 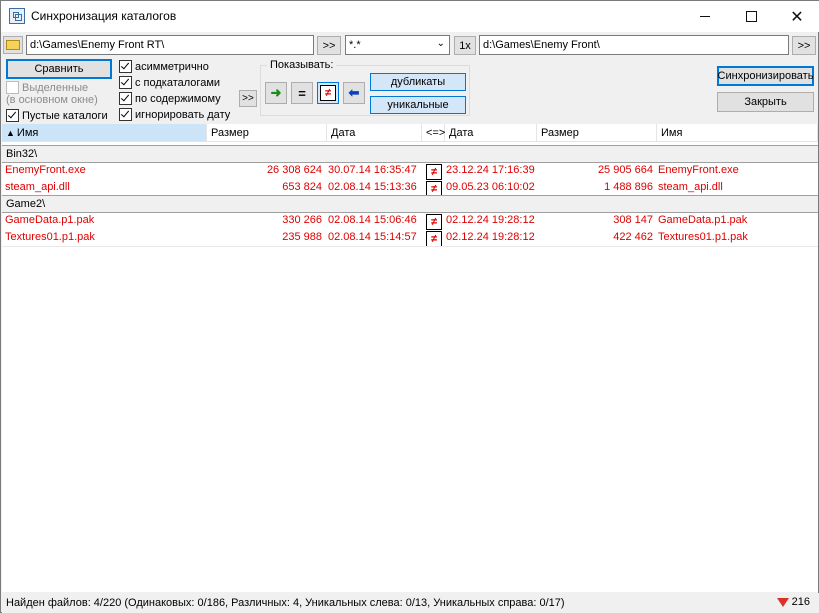 What do you see at coordinates (10, 132) in the screenshot?
I see `sort-up-icon: ▲` at bounding box center [10, 132].